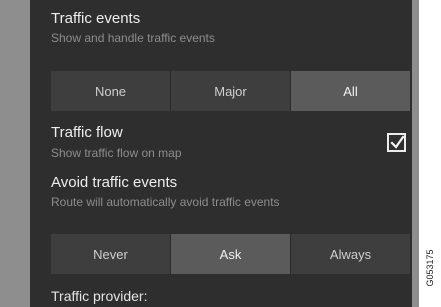 This screenshot has width=441, height=307. What do you see at coordinates (110, 91) in the screenshot?
I see `traffic-events-option-none: None` at bounding box center [110, 91].